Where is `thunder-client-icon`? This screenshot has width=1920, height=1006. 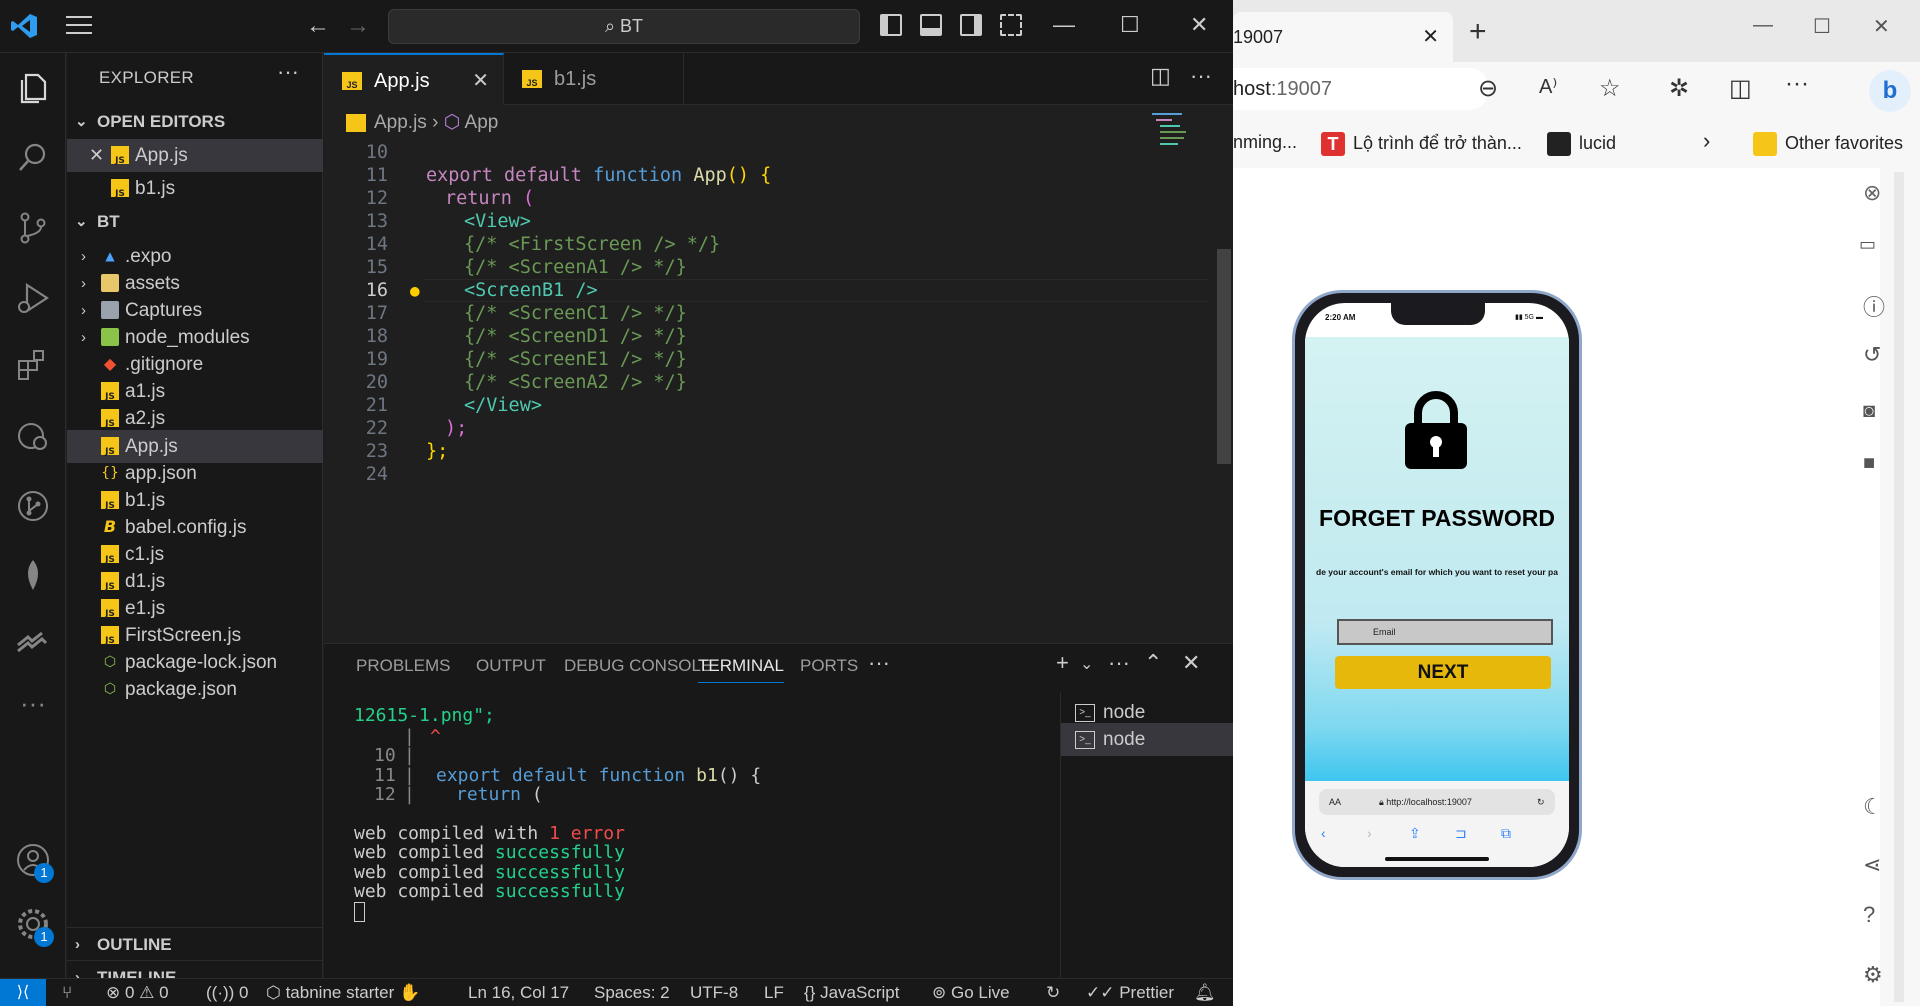
thunder-client-icon is located at coordinates (33, 644).